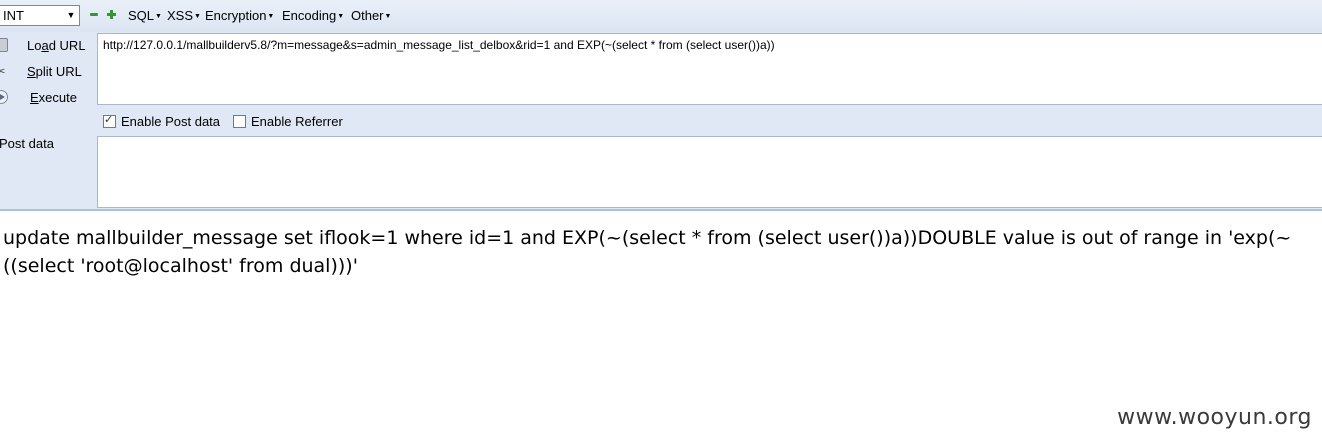  What do you see at coordinates (94, 14) in the screenshot?
I see `minus-icon` at bounding box center [94, 14].